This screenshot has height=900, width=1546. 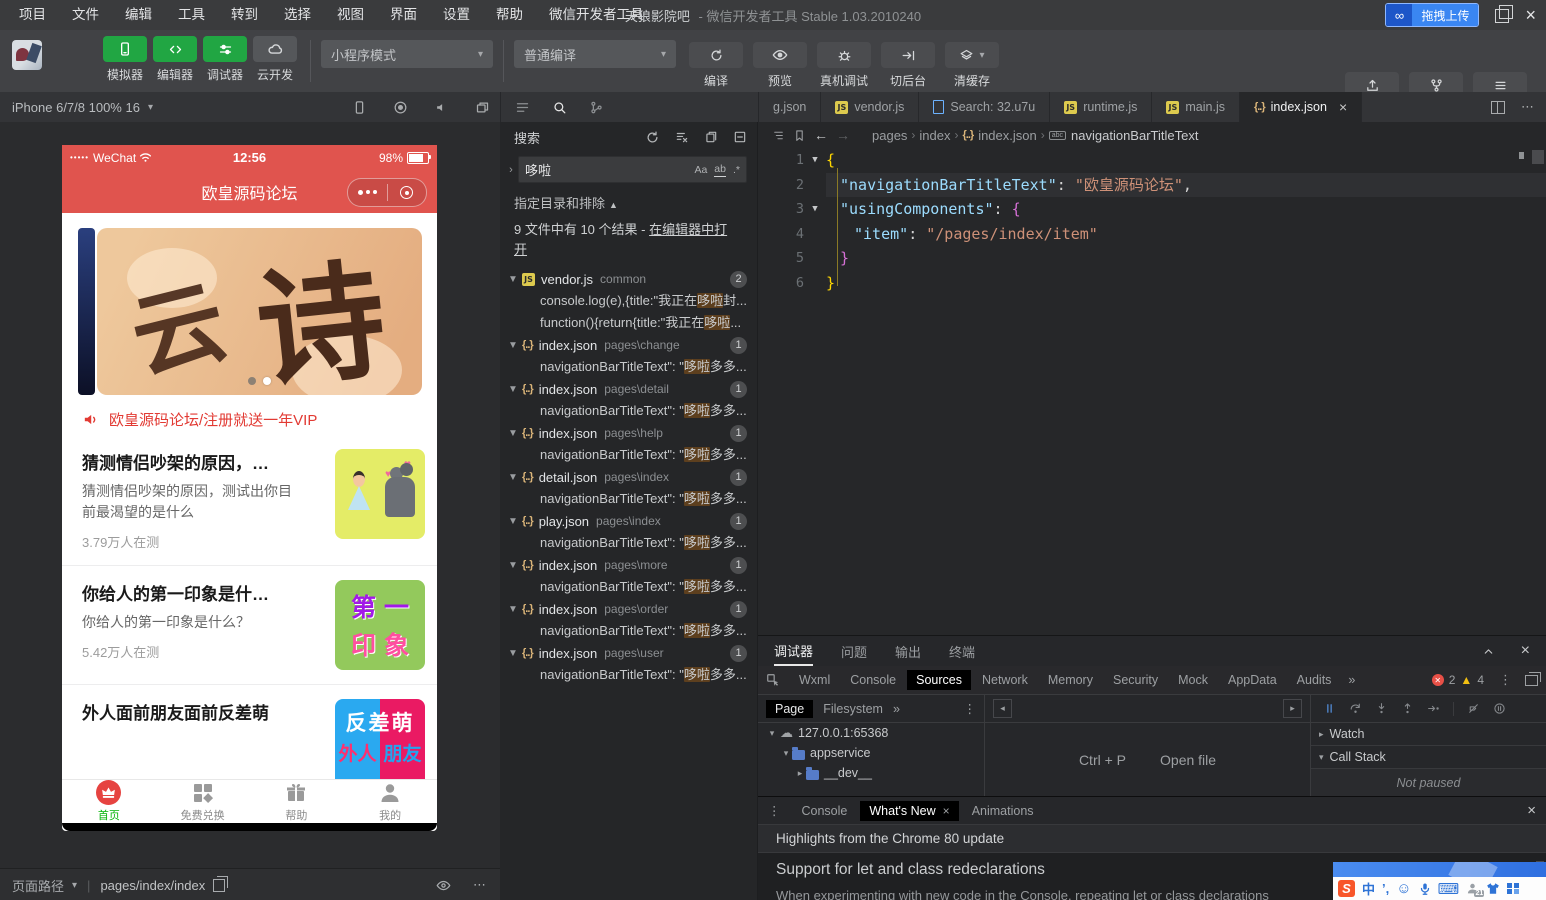 What do you see at coordinates (939, 680) in the screenshot?
I see `devtools-tab-Sources: Sources` at bounding box center [939, 680].